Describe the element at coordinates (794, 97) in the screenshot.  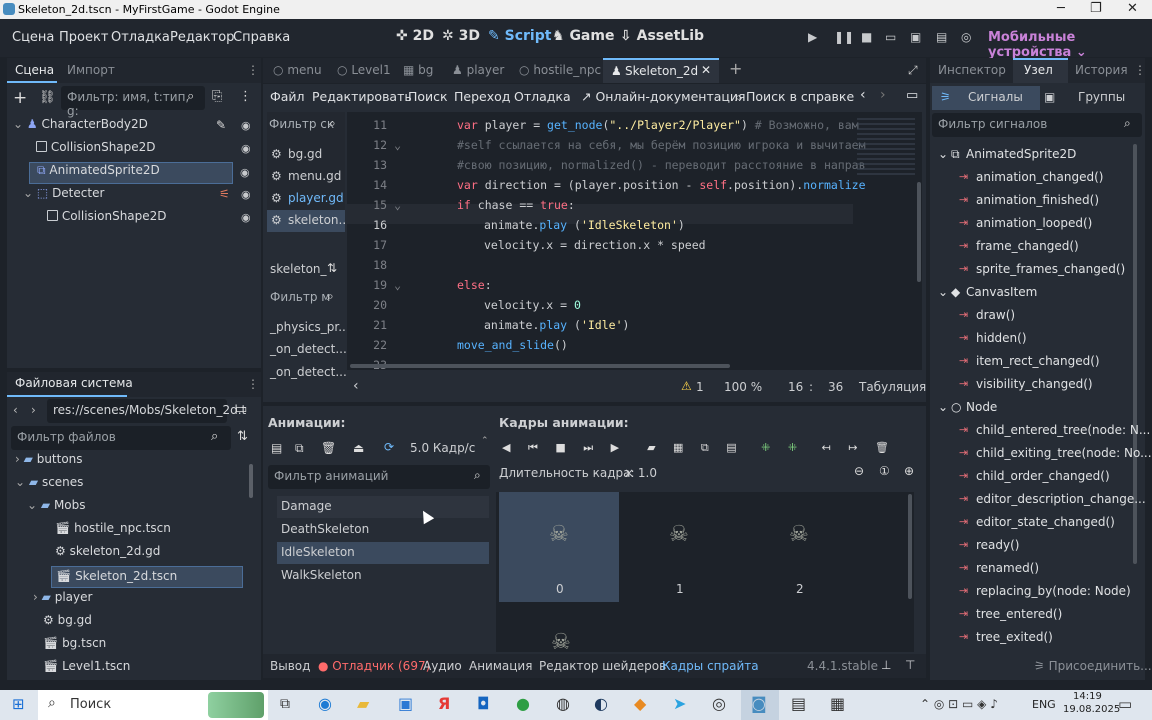
I see `help-search-button: ⌕ Поиск в справке` at that location.